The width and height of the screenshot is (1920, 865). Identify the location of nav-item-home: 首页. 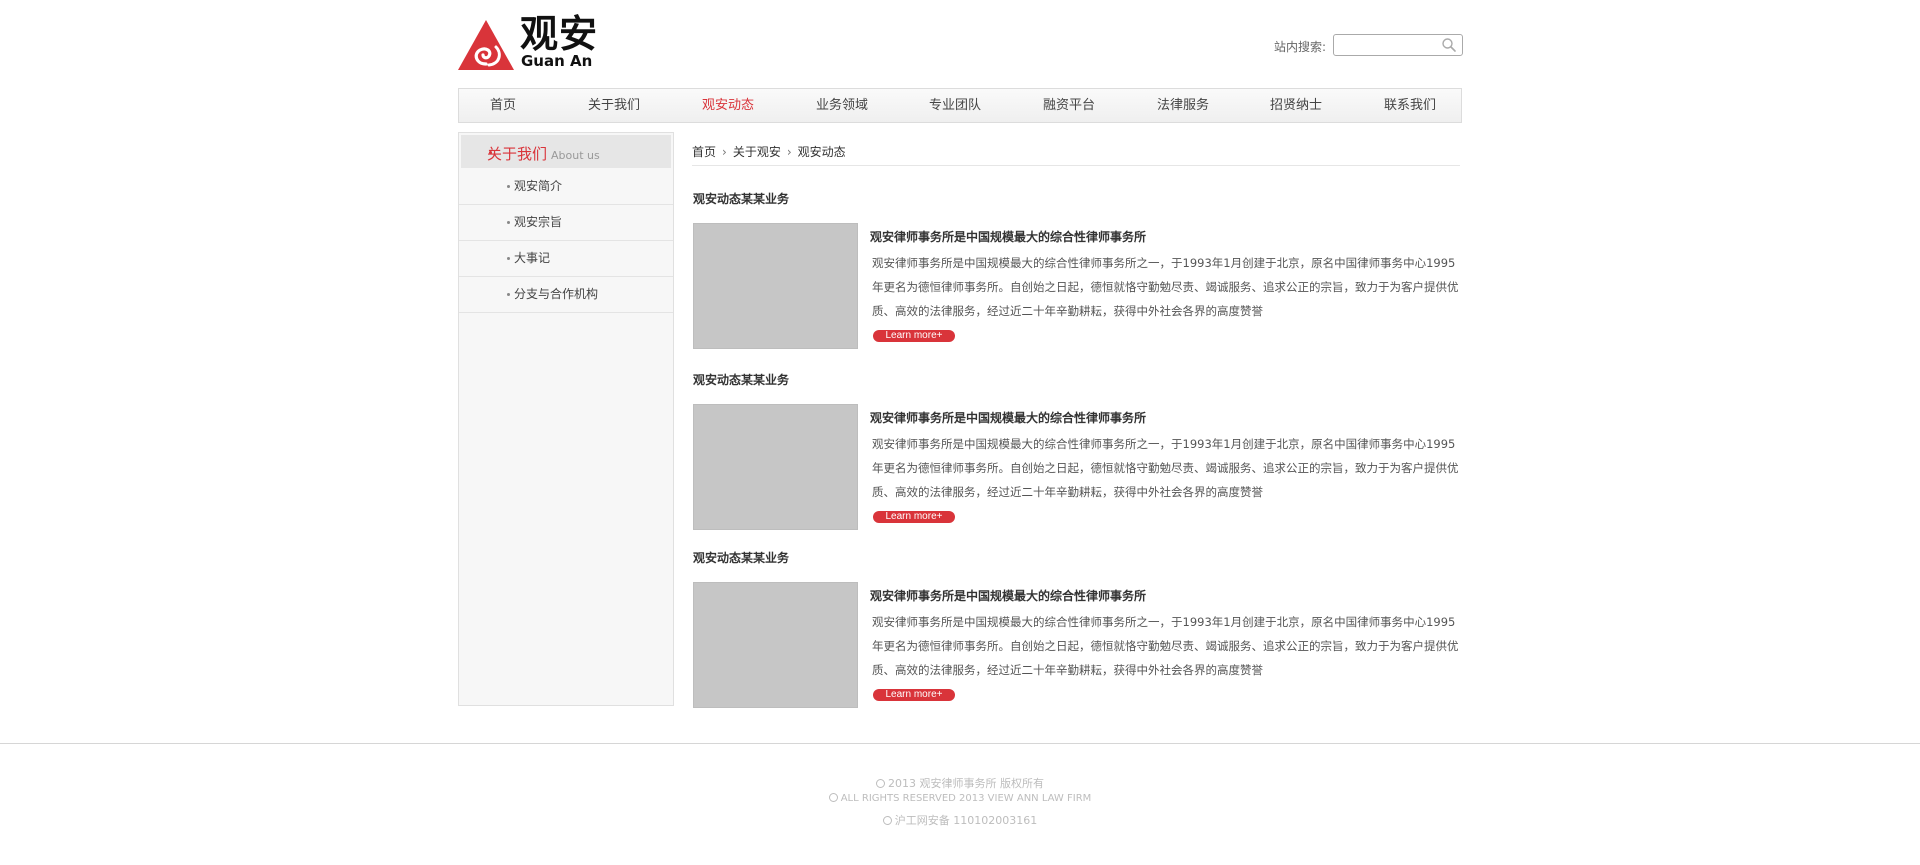
(503, 105).